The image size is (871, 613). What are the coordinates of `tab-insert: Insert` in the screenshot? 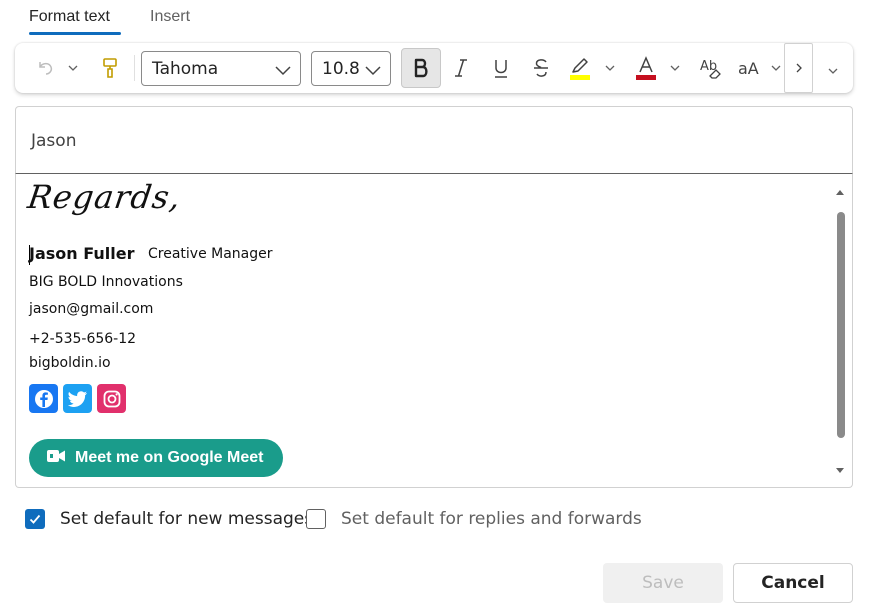 It's located at (170, 17).